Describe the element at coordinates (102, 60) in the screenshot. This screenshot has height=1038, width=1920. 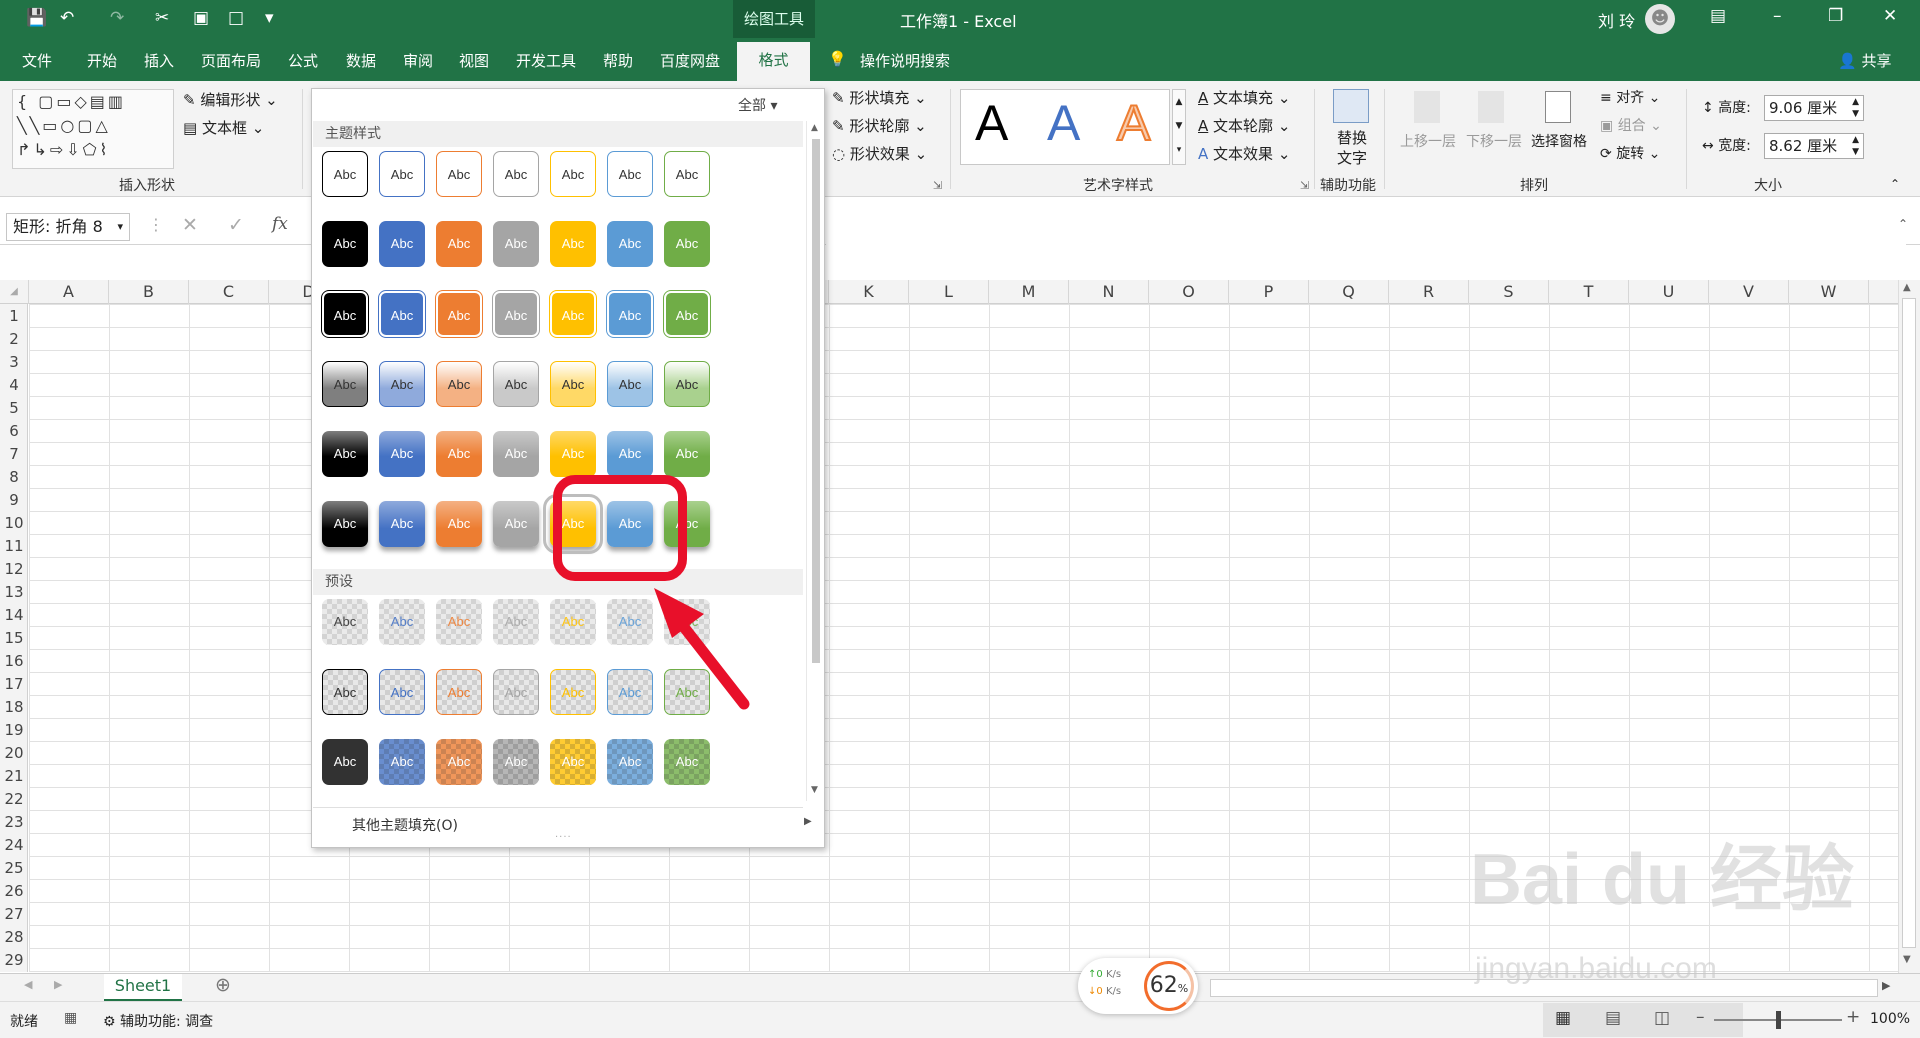
I see `tab-home: 开始` at that location.